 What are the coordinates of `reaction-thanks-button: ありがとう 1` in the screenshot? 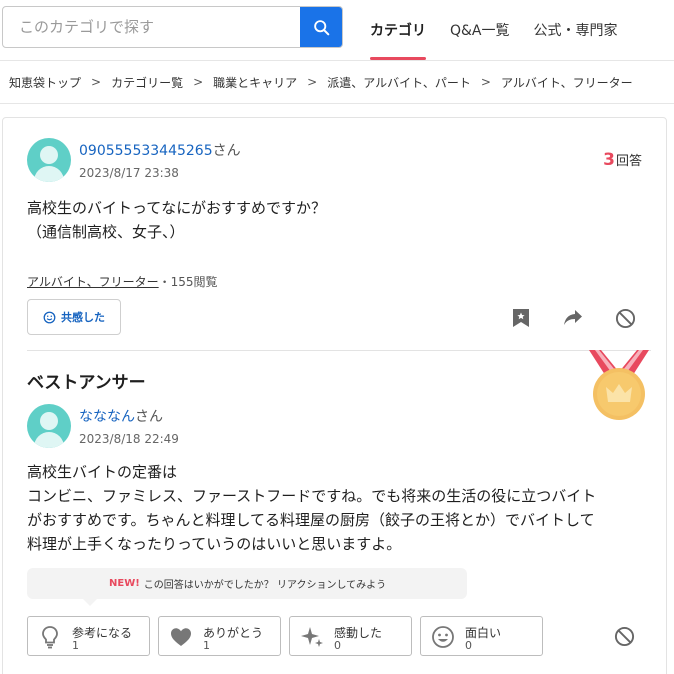 It's located at (219, 636).